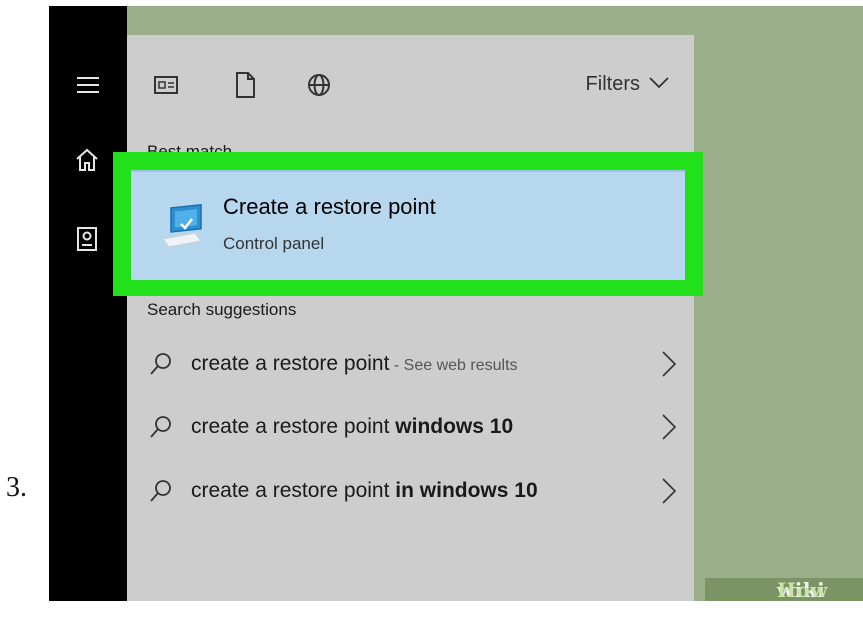 The image size is (863, 625). I want to click on suggestion-text: create a restore point windows 10, so click(352, 426).